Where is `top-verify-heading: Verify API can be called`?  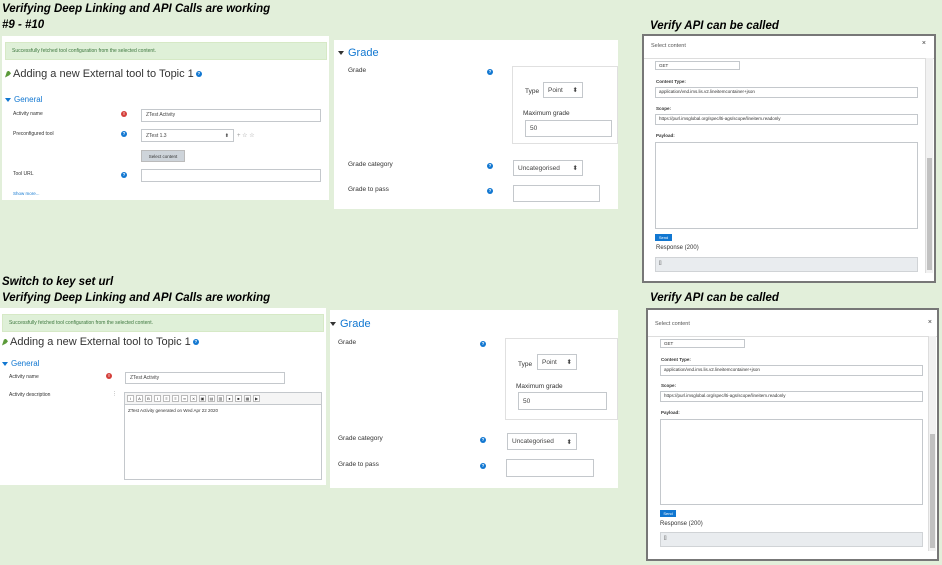 top-verify-heading: Verify API can be called is located at coordinates (714, 26).